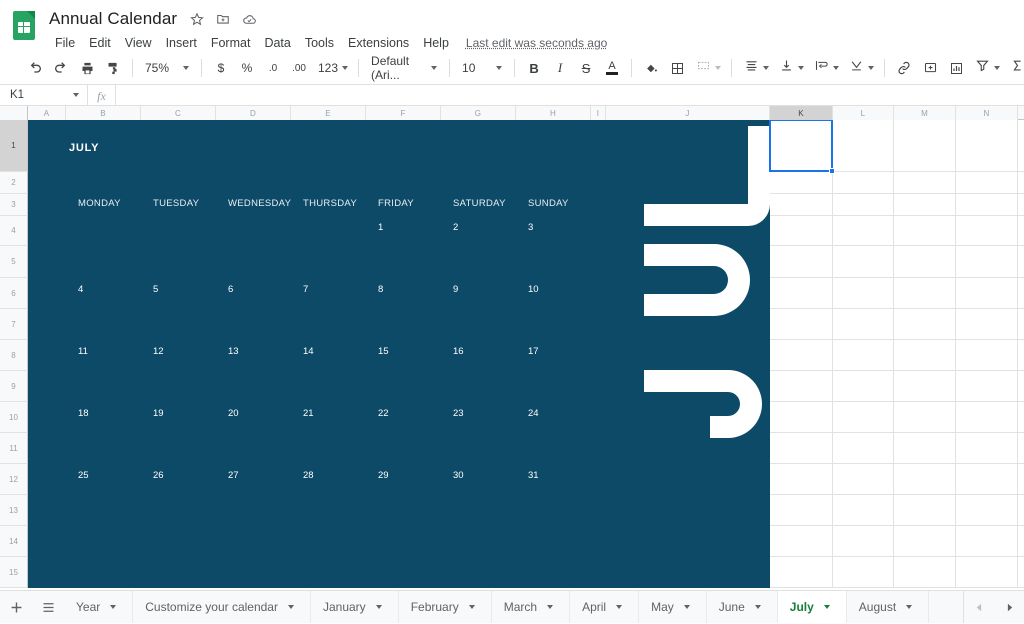 This screenshot has width=1024, height=624. Describe the element at coordinates (158, 351) in the screenshot. I see `calendar-date-cell: 12` at that location.